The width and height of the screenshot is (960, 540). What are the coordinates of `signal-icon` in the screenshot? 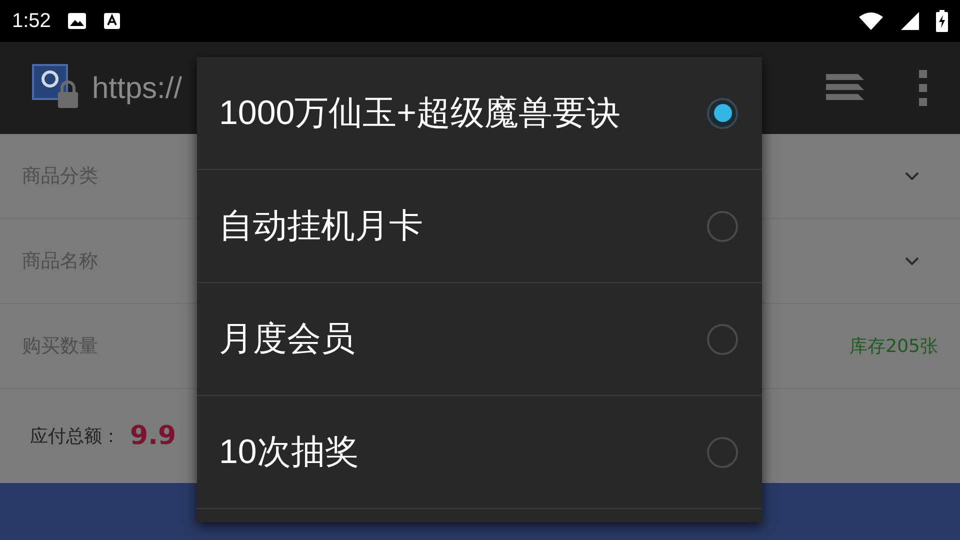 It's located at (910, 21).